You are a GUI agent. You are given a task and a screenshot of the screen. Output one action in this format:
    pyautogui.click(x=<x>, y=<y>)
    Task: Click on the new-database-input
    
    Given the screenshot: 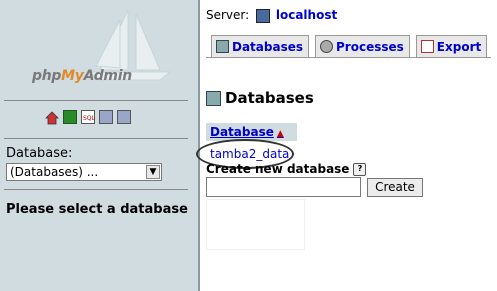 What is the action you would take?
    pyautogui.click(x=283, y=187)
    